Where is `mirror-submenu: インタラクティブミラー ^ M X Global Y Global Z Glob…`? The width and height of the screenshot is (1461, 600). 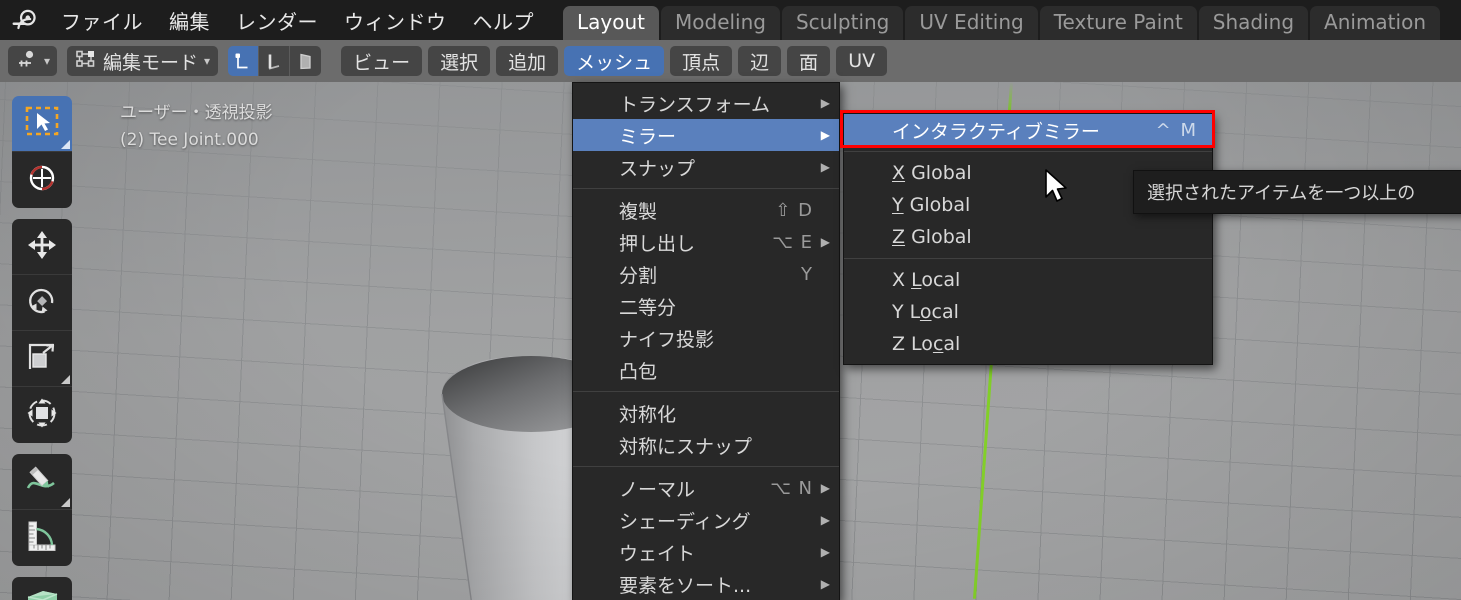
mirror-submenu: インタラクティブミラー ^ M X Global Y Global Z Glob… is located at coordinates (1028, 239).